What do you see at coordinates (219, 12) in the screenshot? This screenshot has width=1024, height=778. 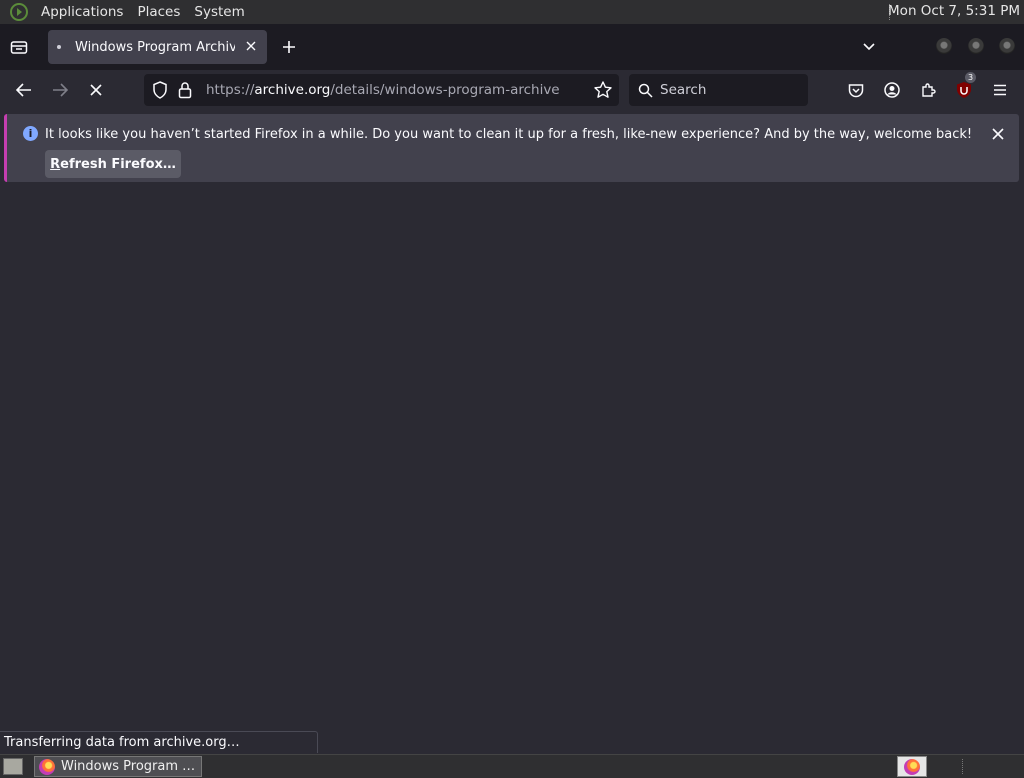 I see `system-menu: System` at bounding box center [219, 12].